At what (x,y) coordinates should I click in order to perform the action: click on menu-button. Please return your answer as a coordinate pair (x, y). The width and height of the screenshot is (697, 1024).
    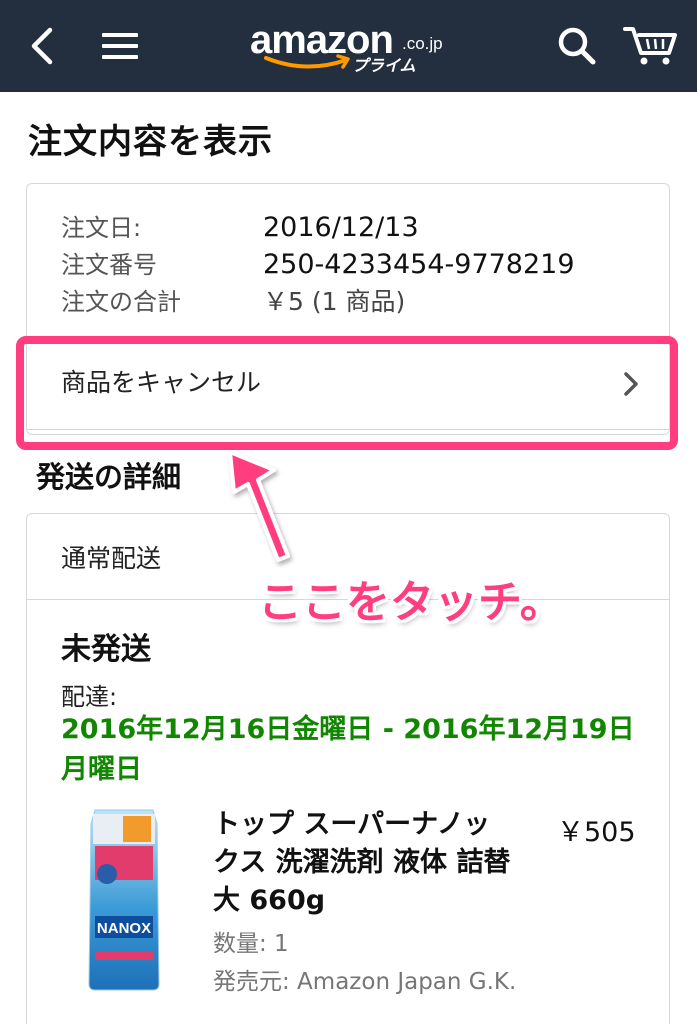
    Looking at the image, I should click on (120, 46).